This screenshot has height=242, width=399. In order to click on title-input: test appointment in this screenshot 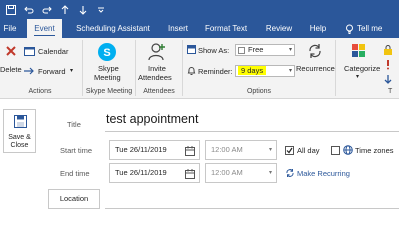, I will do `click(152, 119)`.